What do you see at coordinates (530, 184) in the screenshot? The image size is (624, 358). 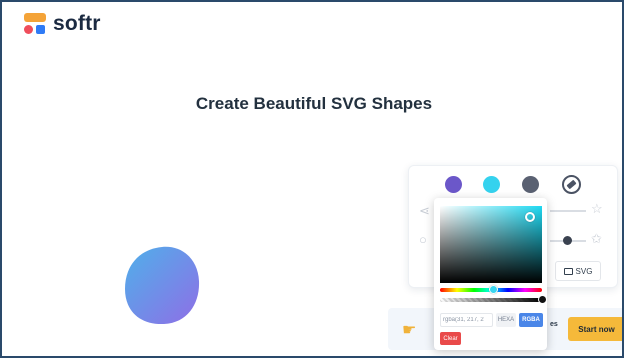 I see `swatch-gray` at bounding box center [530, 184].